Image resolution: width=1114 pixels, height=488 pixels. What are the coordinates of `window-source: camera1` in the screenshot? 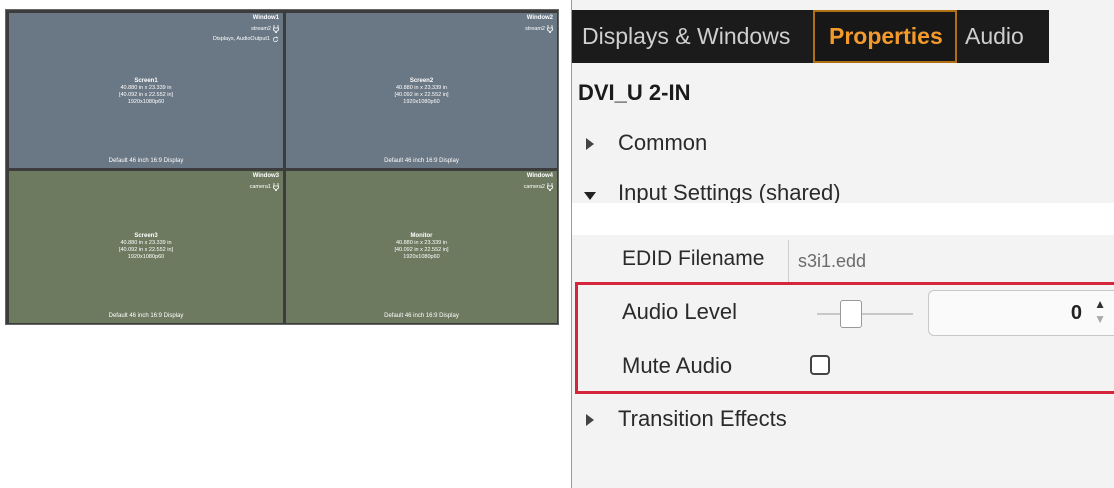 It's located at (260, 186).